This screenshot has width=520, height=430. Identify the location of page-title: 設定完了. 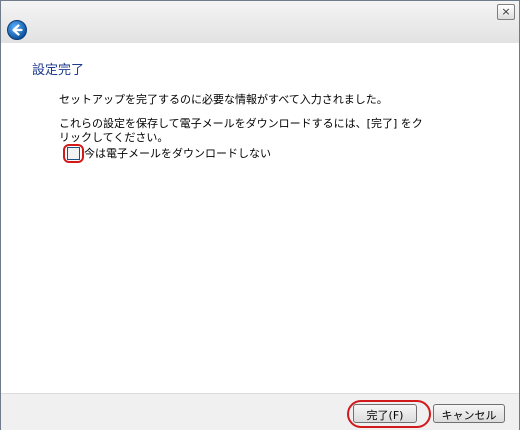
(58, 70).